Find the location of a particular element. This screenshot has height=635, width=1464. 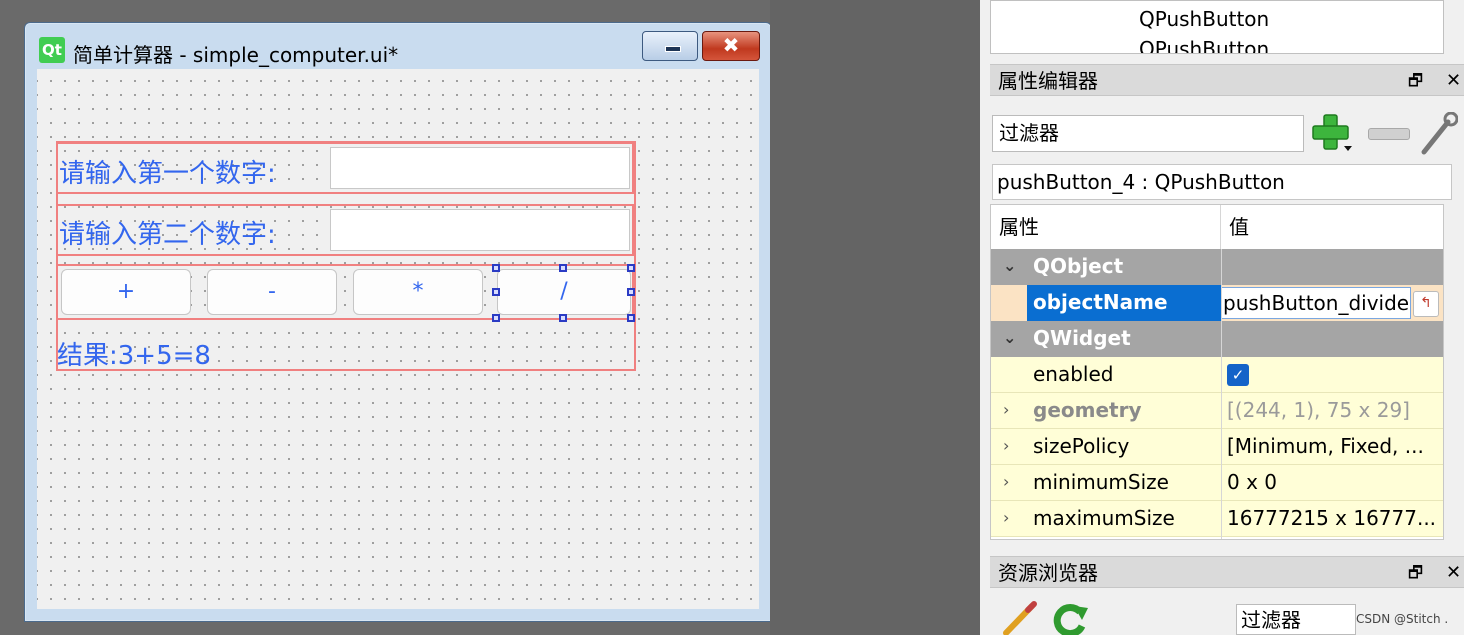

minimize-button is located at coordinates (670, 46).